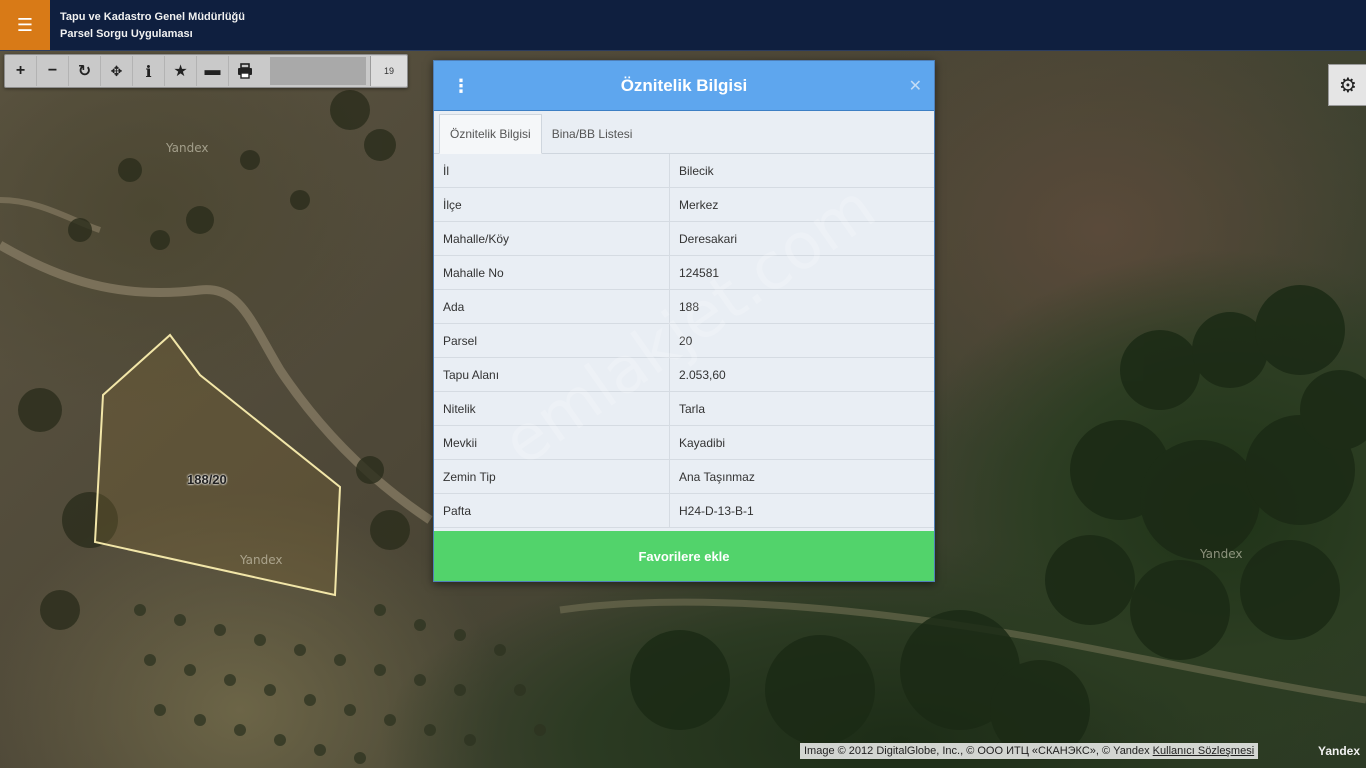 This screenshot has height=768, width=1366. I want to click on attribute-row: Tapu Alanı 2.053,60, so click(684, 374).